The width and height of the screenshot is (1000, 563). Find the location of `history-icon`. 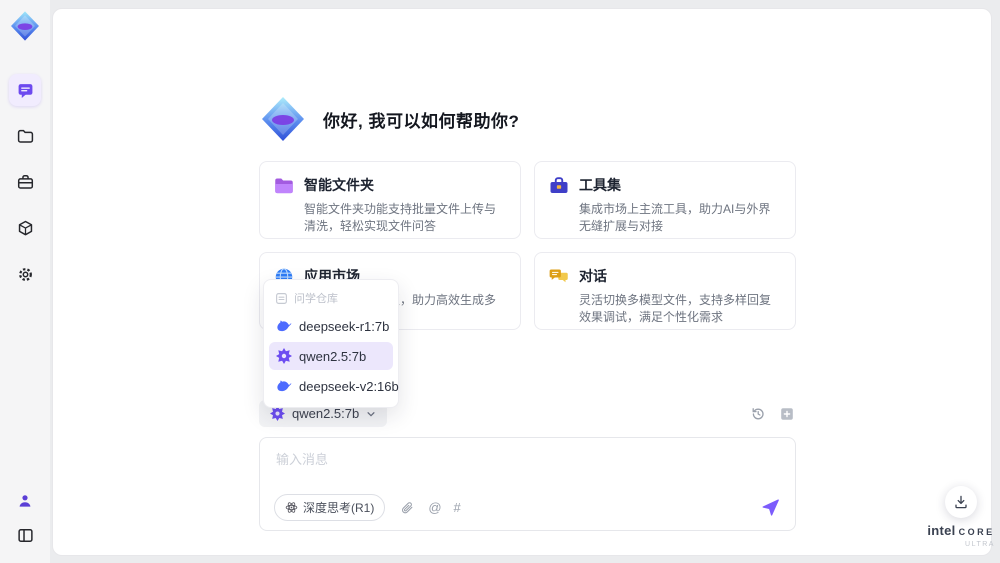

history-icon is located at coordinates (758, 414).